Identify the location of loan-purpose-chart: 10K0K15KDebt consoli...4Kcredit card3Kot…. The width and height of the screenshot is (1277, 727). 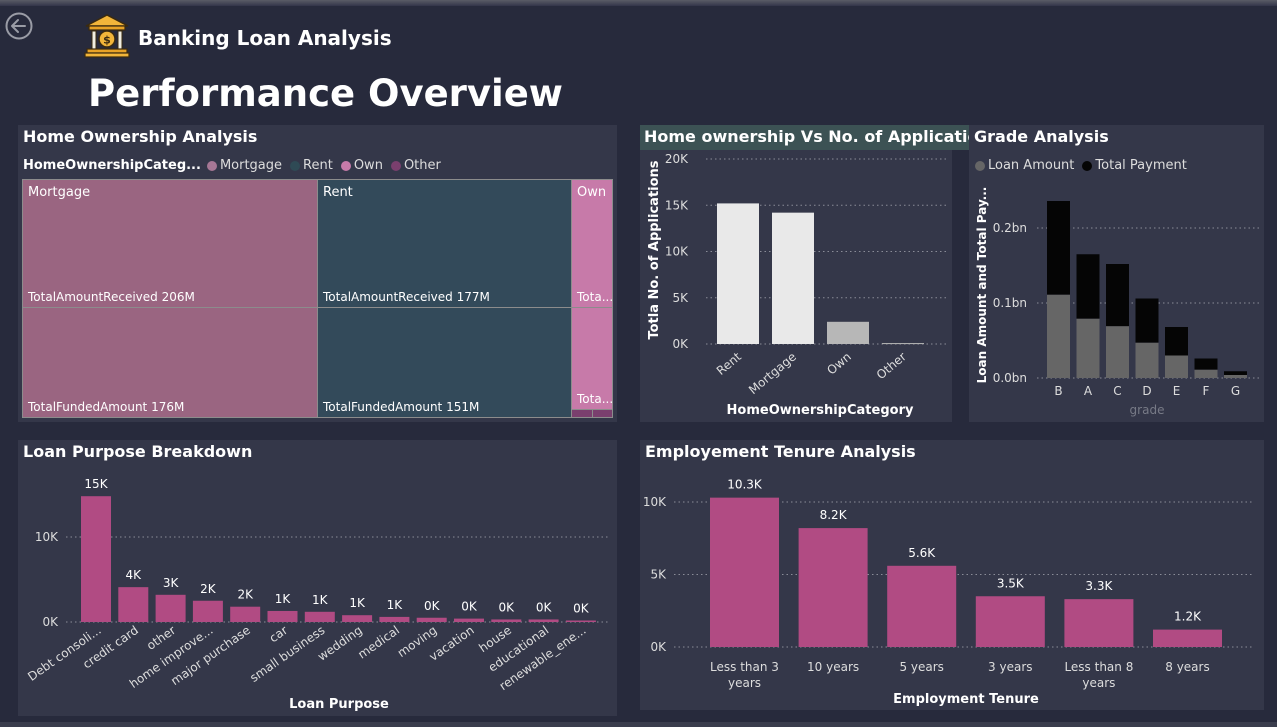
(317, 594).